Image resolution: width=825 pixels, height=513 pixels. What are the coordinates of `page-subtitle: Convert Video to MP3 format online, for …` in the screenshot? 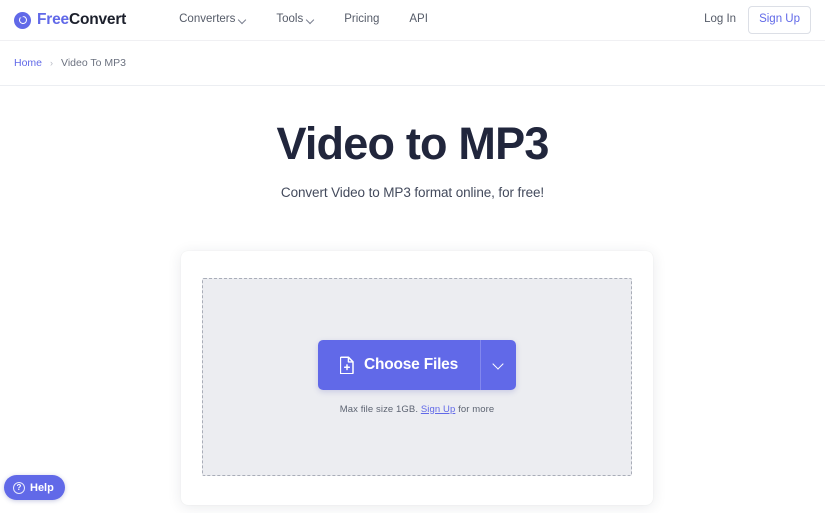 It's located at (412, 193).